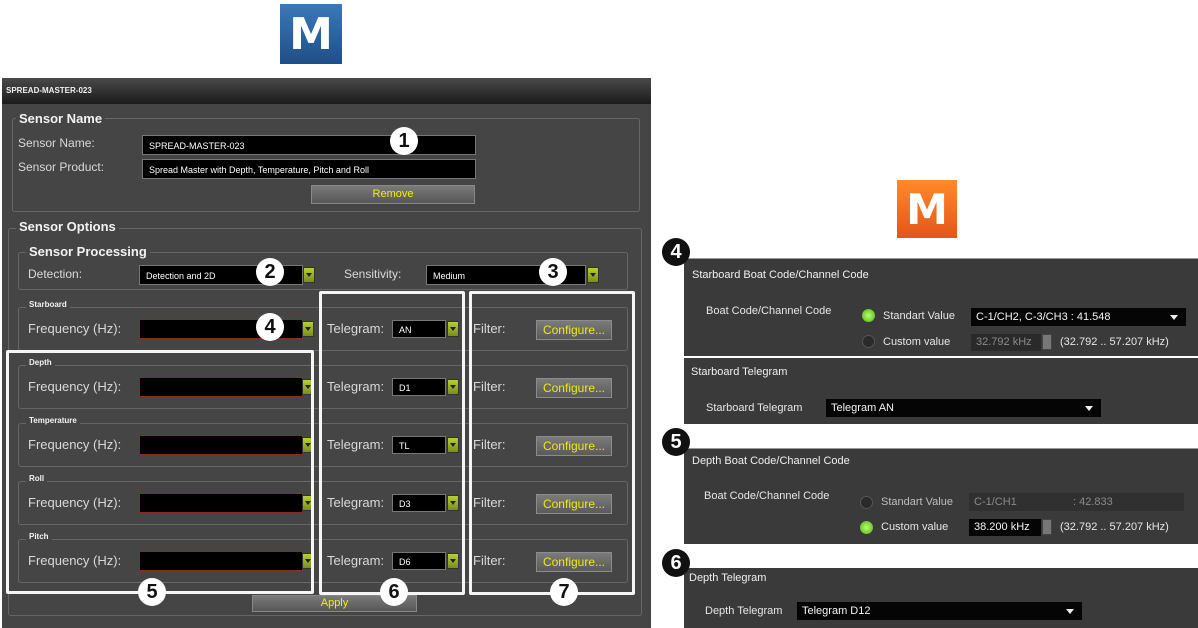 The height and width of the screenshot is (628, 1198). I want to click on depth-code-title: Depth Boat Code/Channel Code, so click(771, 461).